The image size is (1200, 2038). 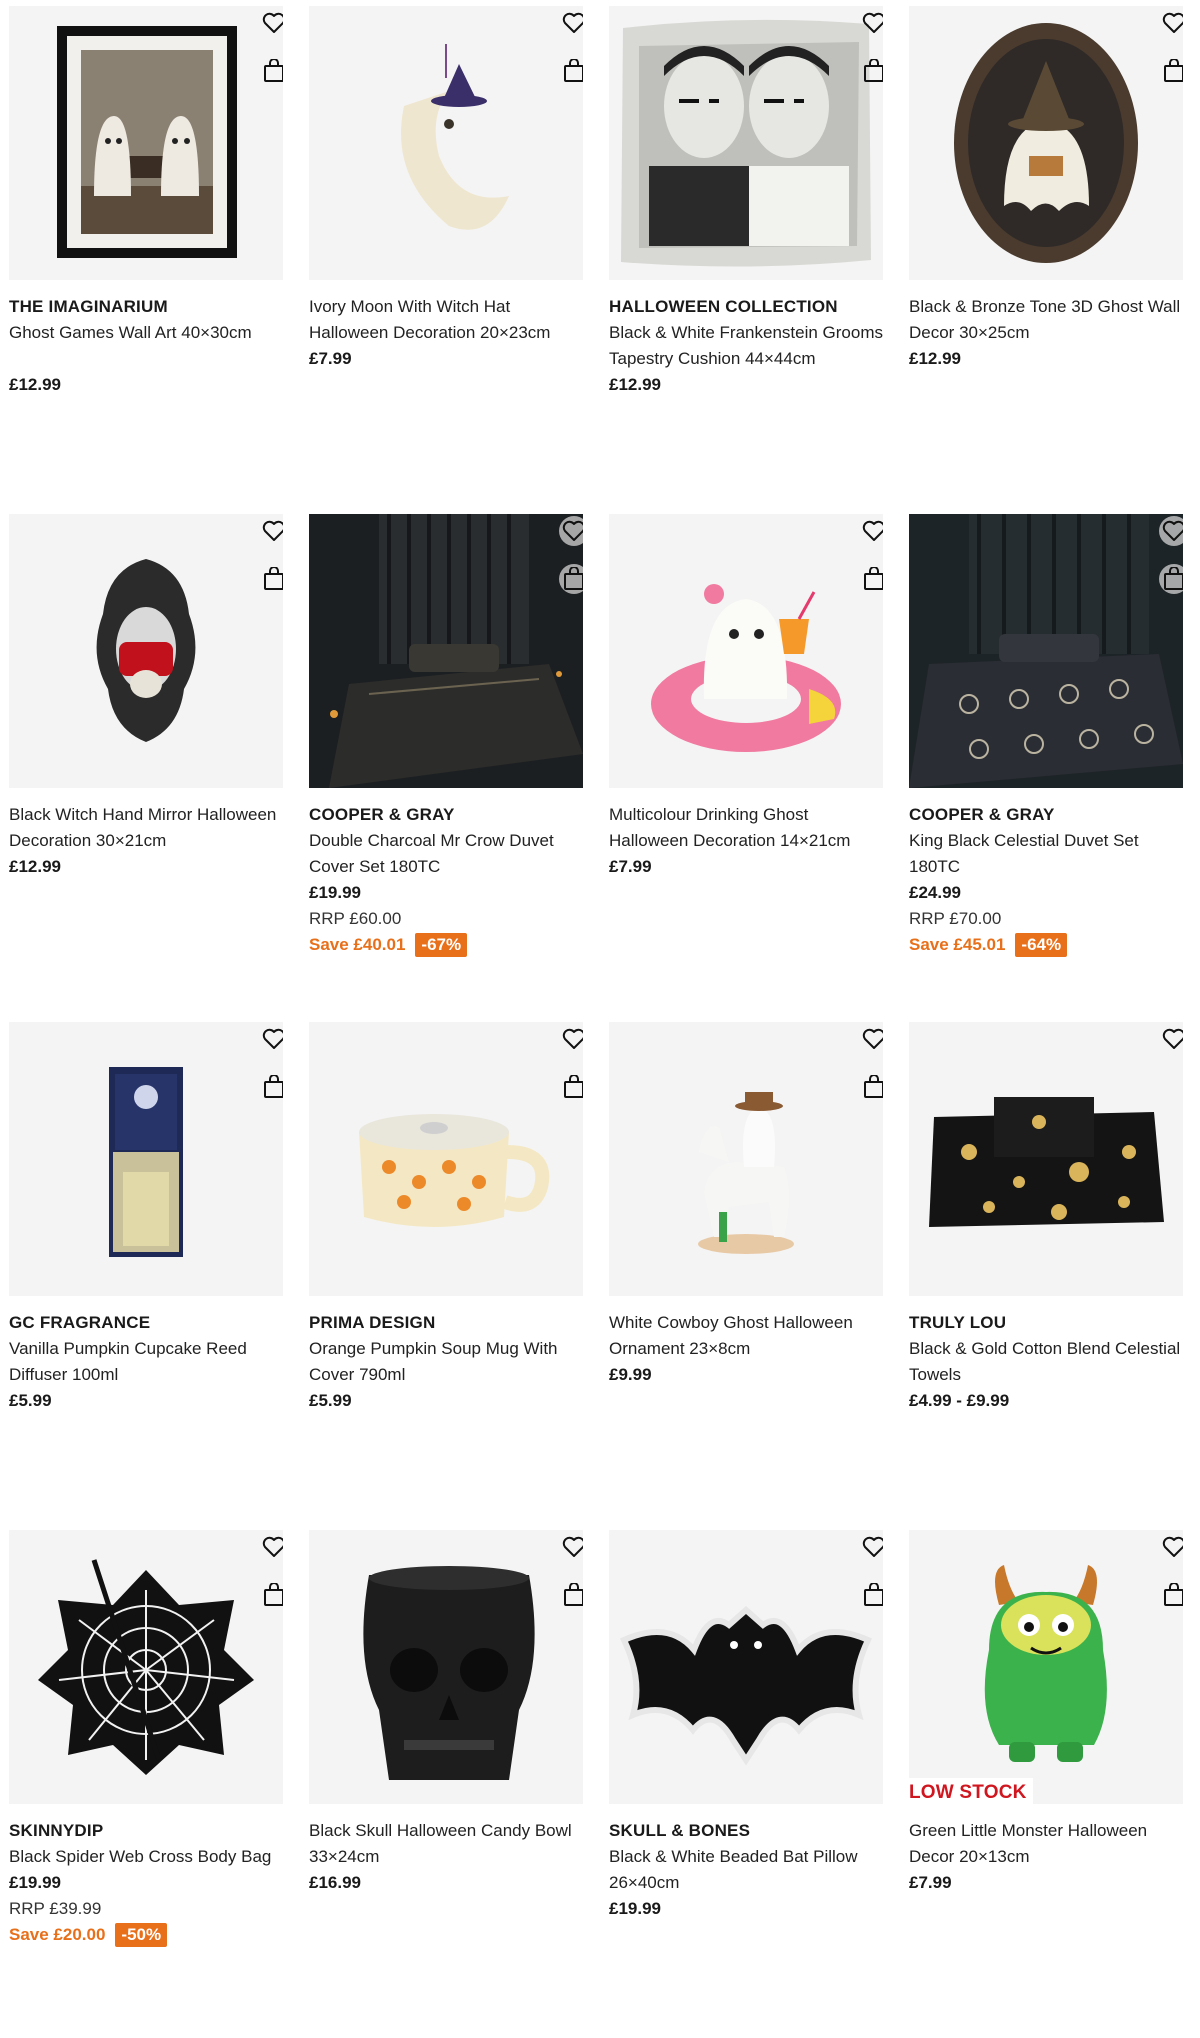 I want to click on product-name: Ghost Games Wall Art 40×30cm, so click(x=146, y=333).